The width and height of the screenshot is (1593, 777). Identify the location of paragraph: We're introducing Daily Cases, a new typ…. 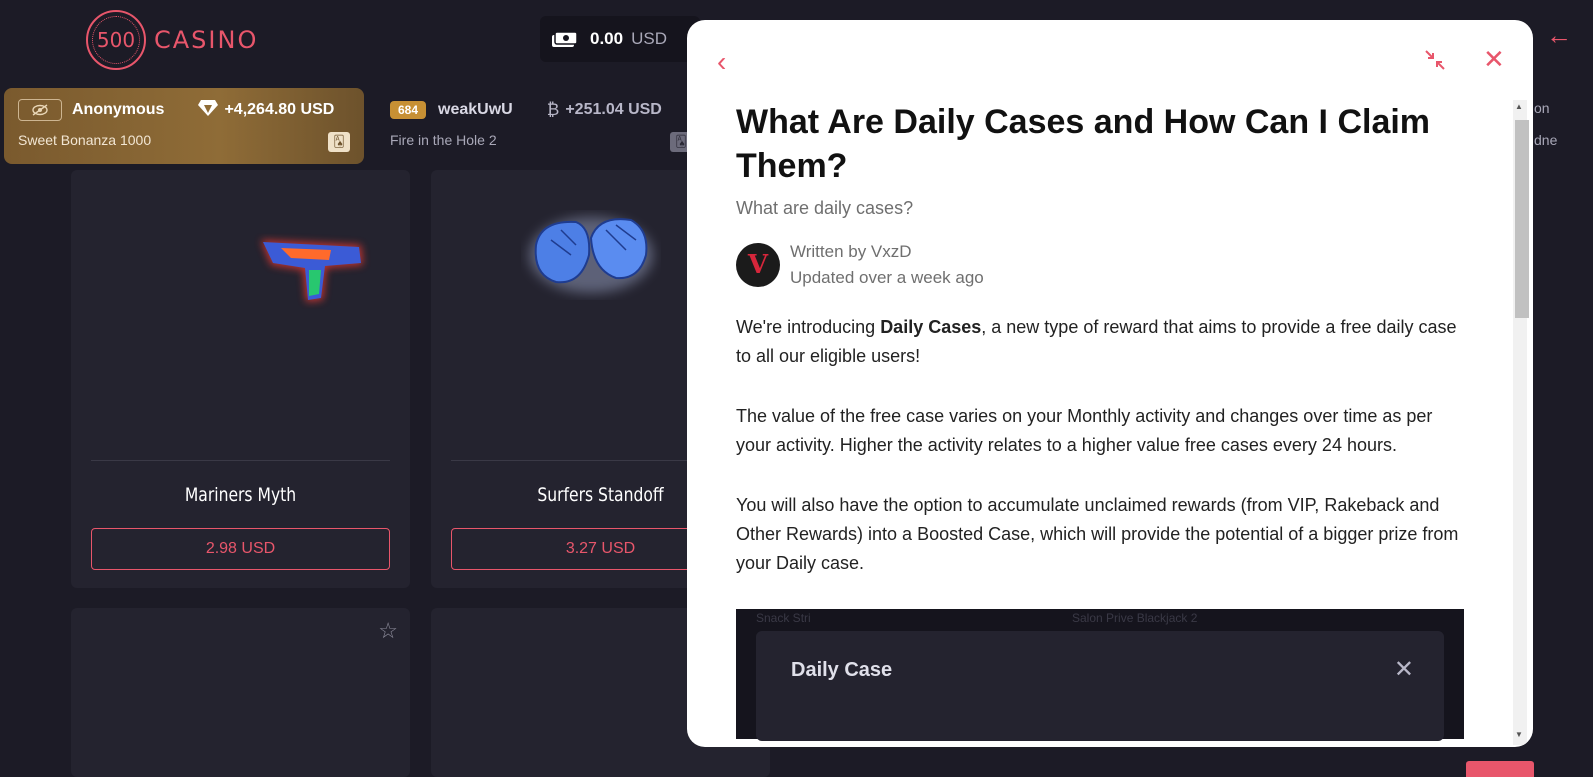
(1096, 341).